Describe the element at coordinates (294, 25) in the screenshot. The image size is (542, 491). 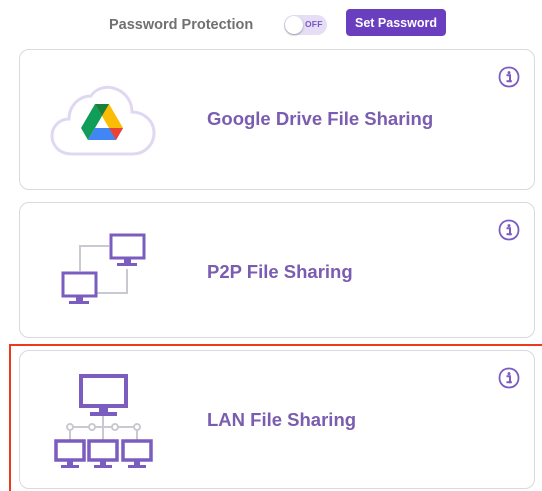
I see `toggle-knob` at that location.